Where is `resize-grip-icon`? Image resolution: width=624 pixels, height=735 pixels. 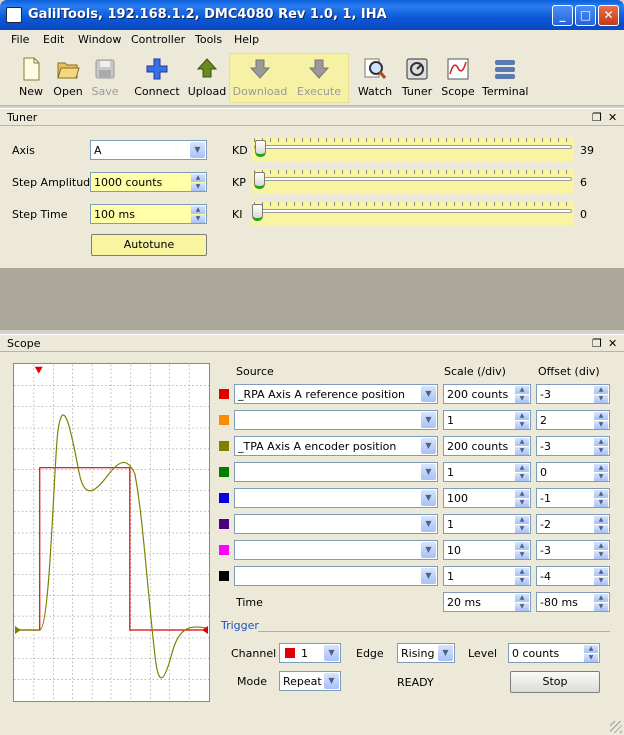
resize-grip-icon is located at coordinates (616, 727).